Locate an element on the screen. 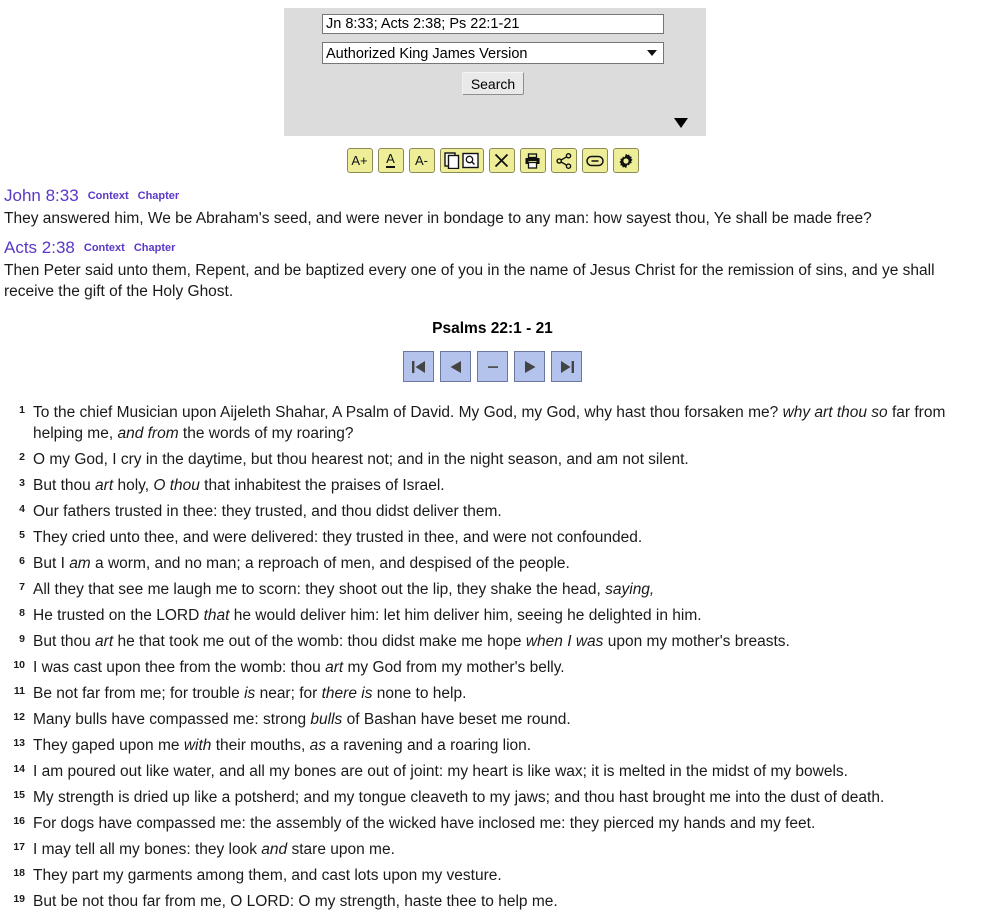  chapter-menu-button is located at coordinates (492, 366).